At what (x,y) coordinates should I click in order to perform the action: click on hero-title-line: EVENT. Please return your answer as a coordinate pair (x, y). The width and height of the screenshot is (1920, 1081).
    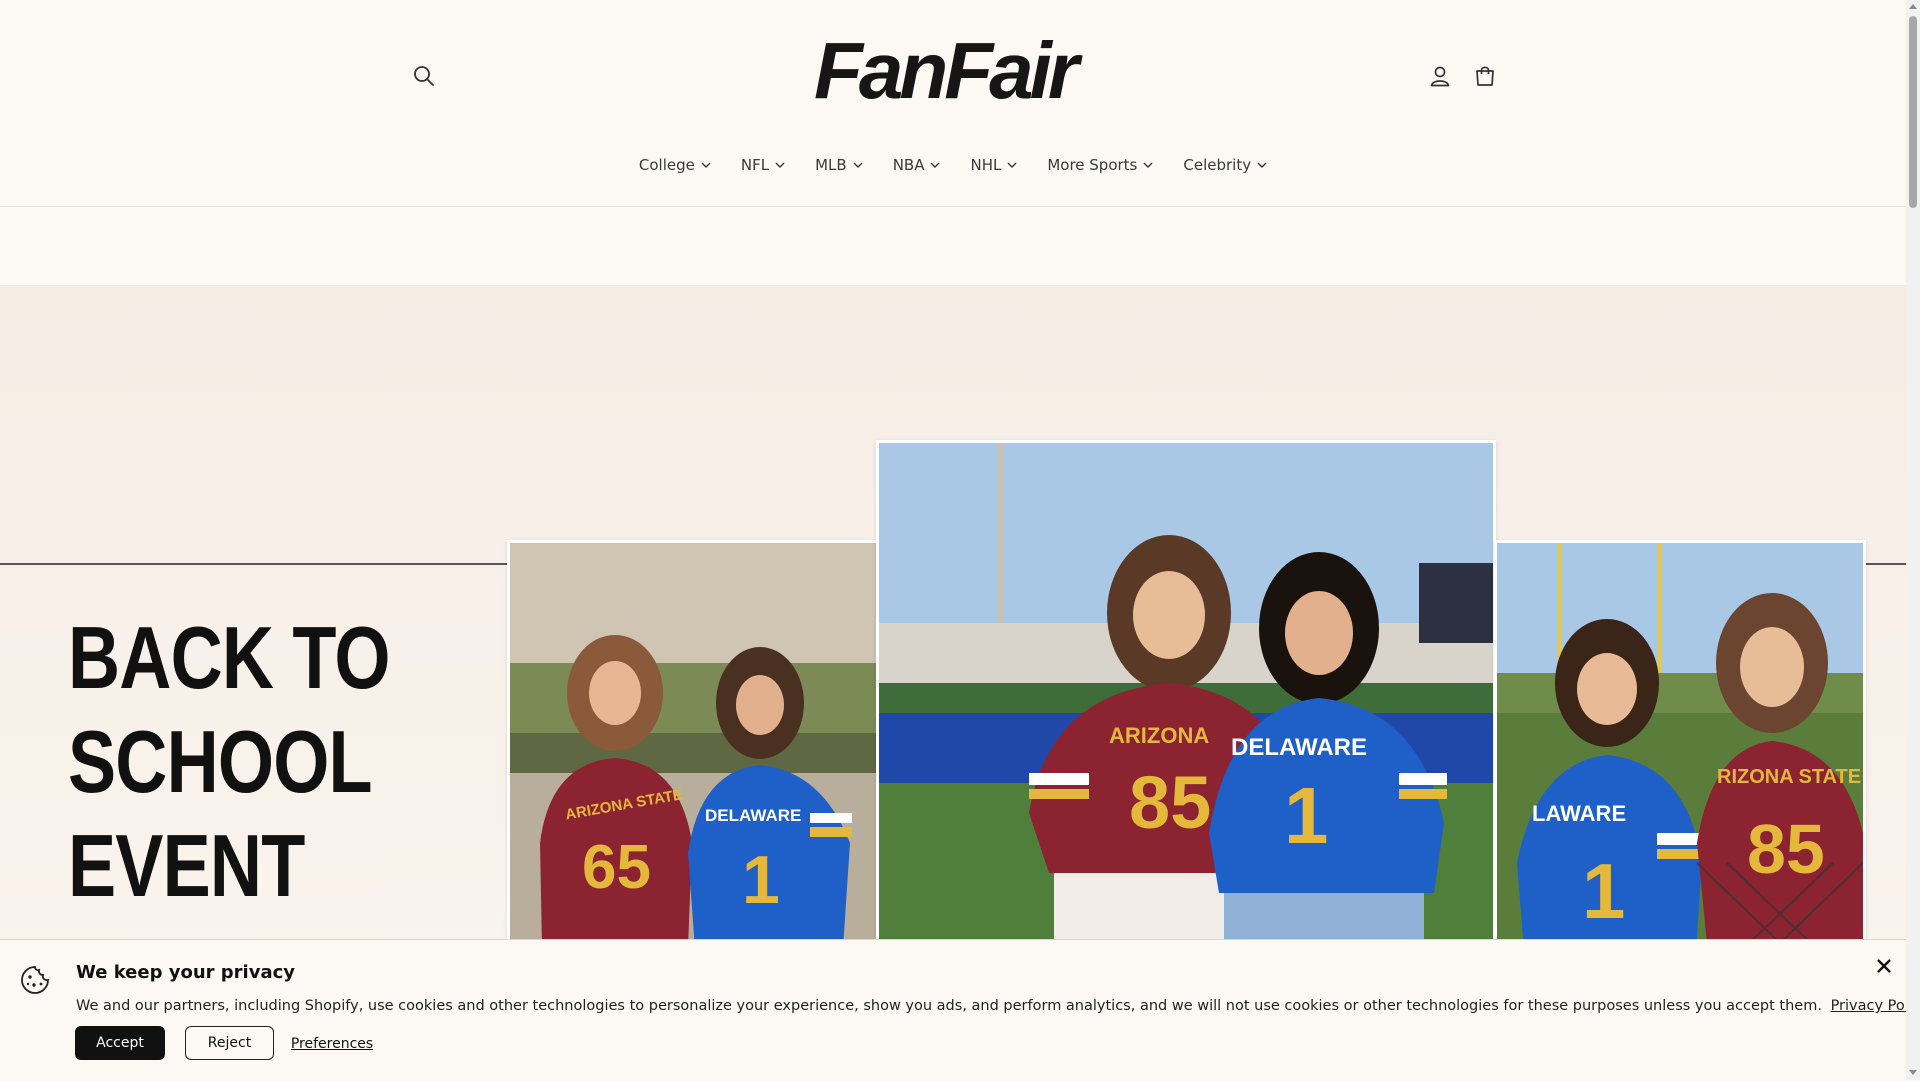
    Looking at the image, I should click on (186, 865).